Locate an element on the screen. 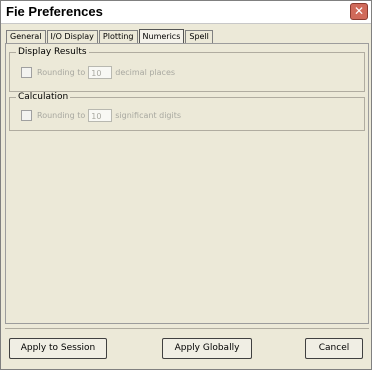 This screenshot has width=372, height=370. calculation-significant-digits-input: 10 is located at coordinates (100, 115).